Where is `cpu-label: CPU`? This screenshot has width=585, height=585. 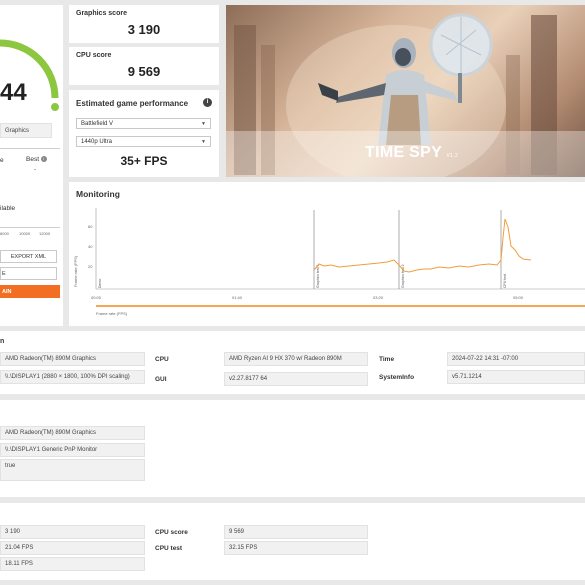 cpu-label: CPU is located at coordinates (162, 359).